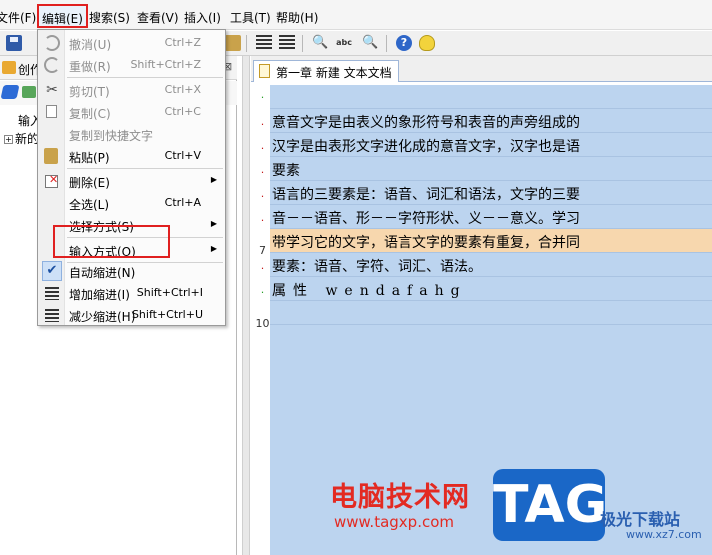  What do you see at coordinates (109, 17) in the screenshot?
I see `menu-search: 搜索(S)` at bounding box center [109, 17].